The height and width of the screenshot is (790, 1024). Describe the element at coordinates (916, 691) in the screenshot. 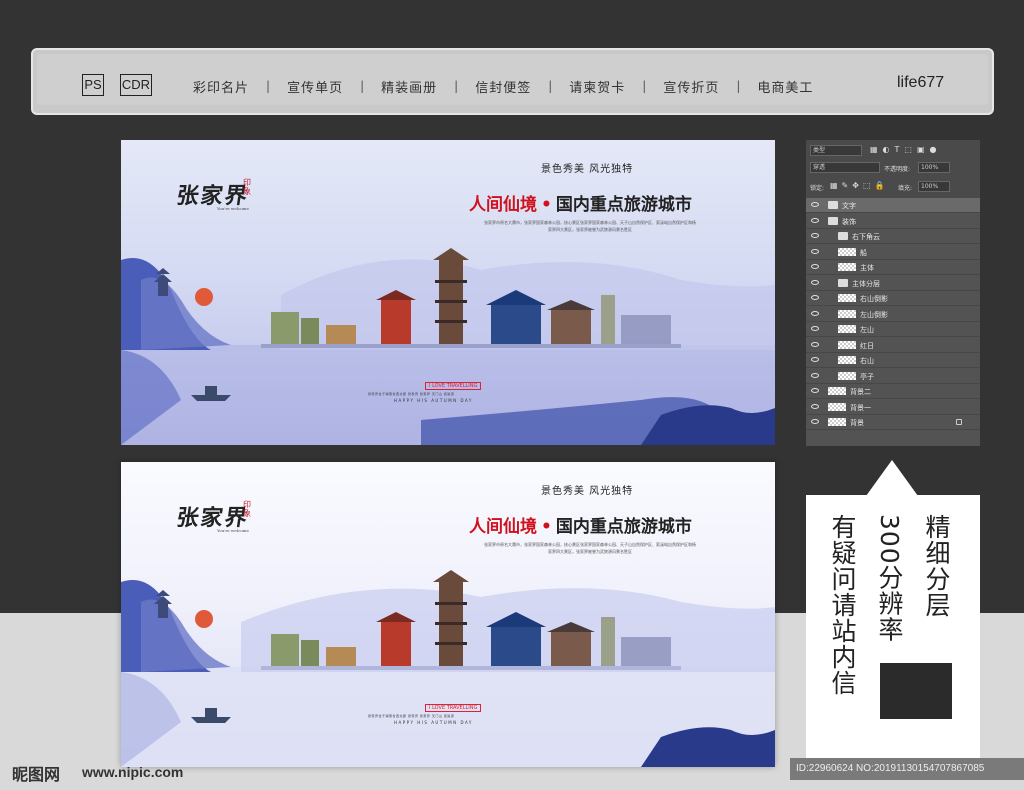

I see `dark-square-block` at that location.